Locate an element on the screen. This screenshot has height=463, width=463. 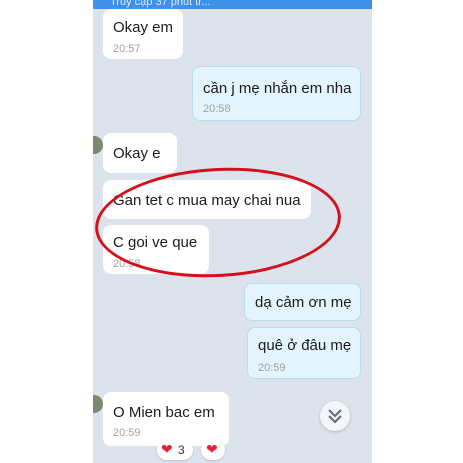
message-text: quê ở đâu mẹ is located at coordinates (305, 345).